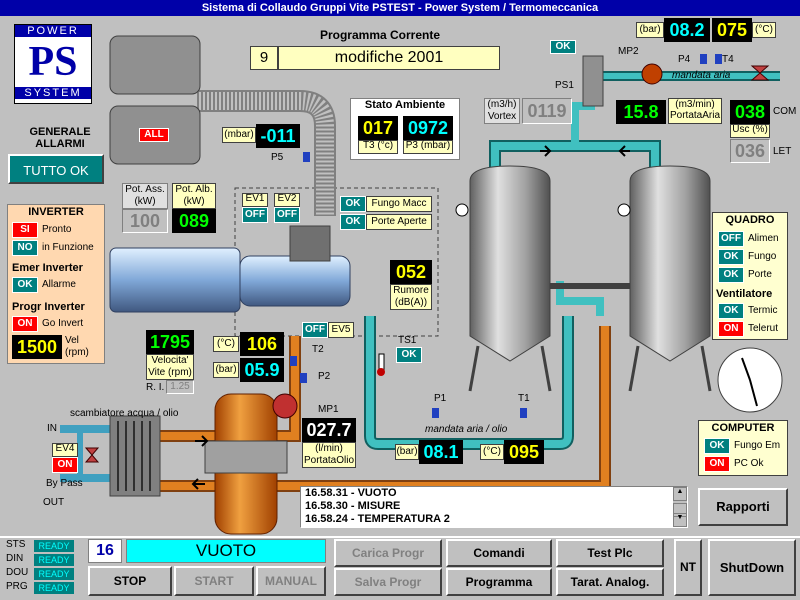 The image size is (800, 600). I want to click on nt-button: NT, so click(688, 567).